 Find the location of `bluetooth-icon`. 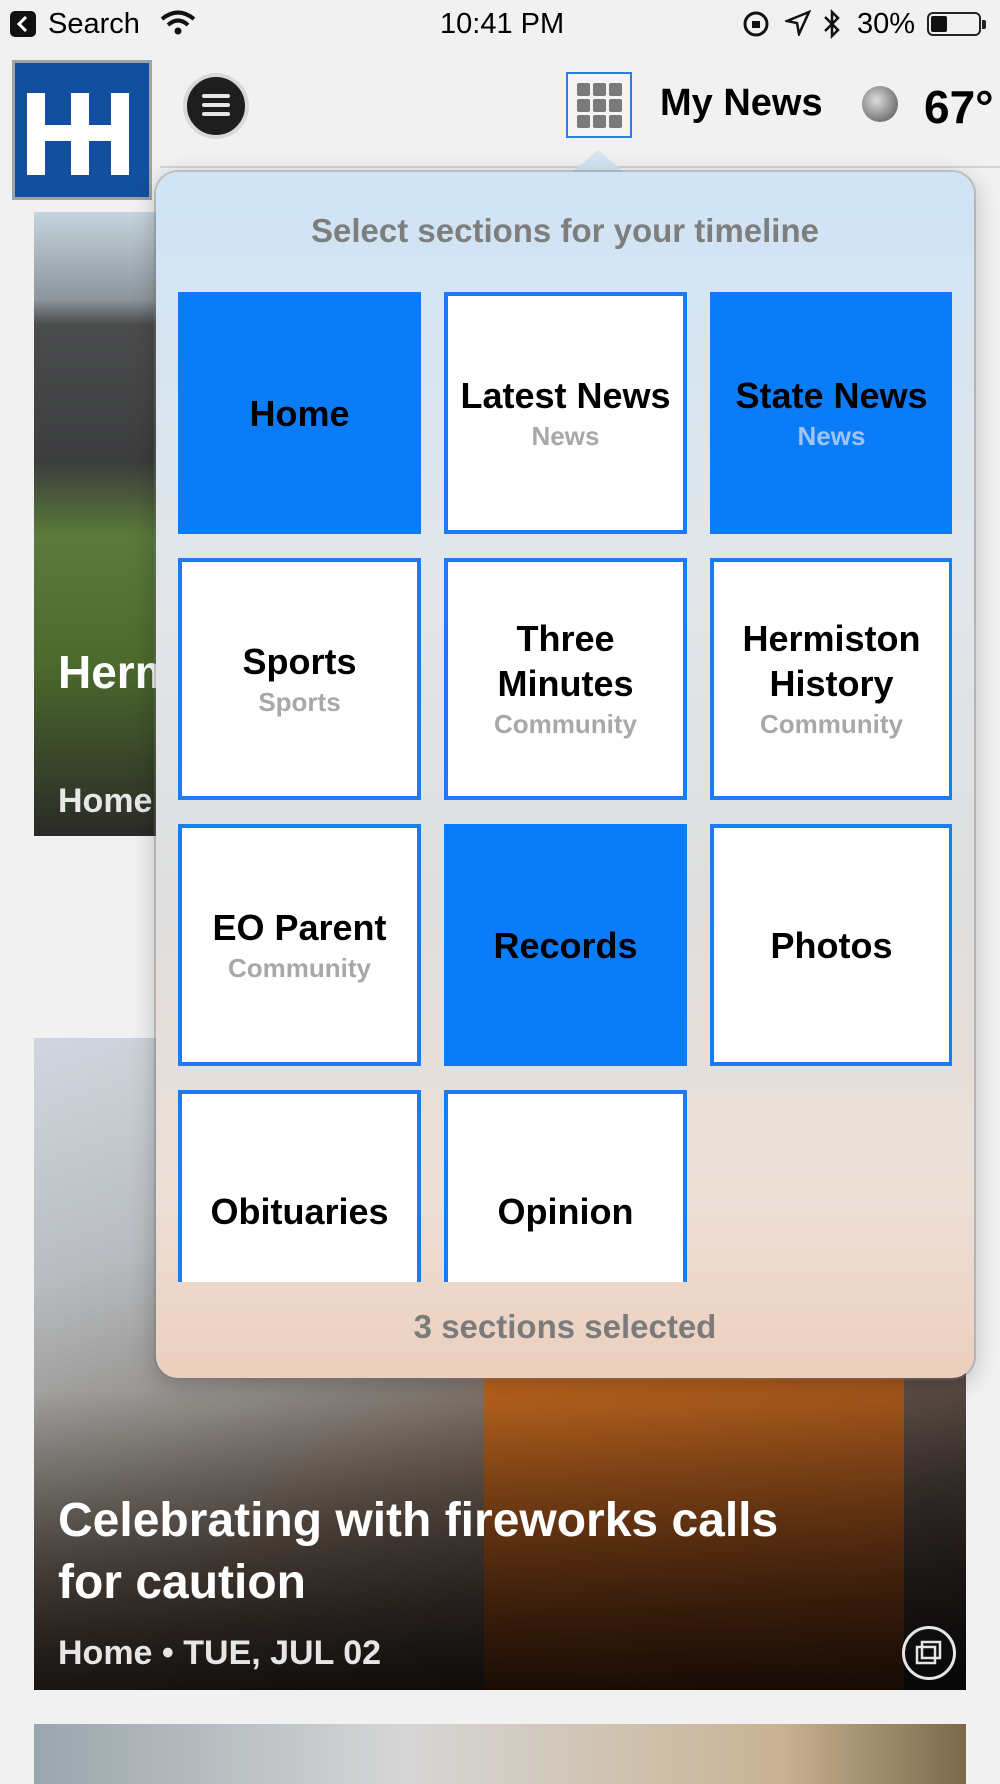

bluetooth-icon is located at coordinates (832, 28).